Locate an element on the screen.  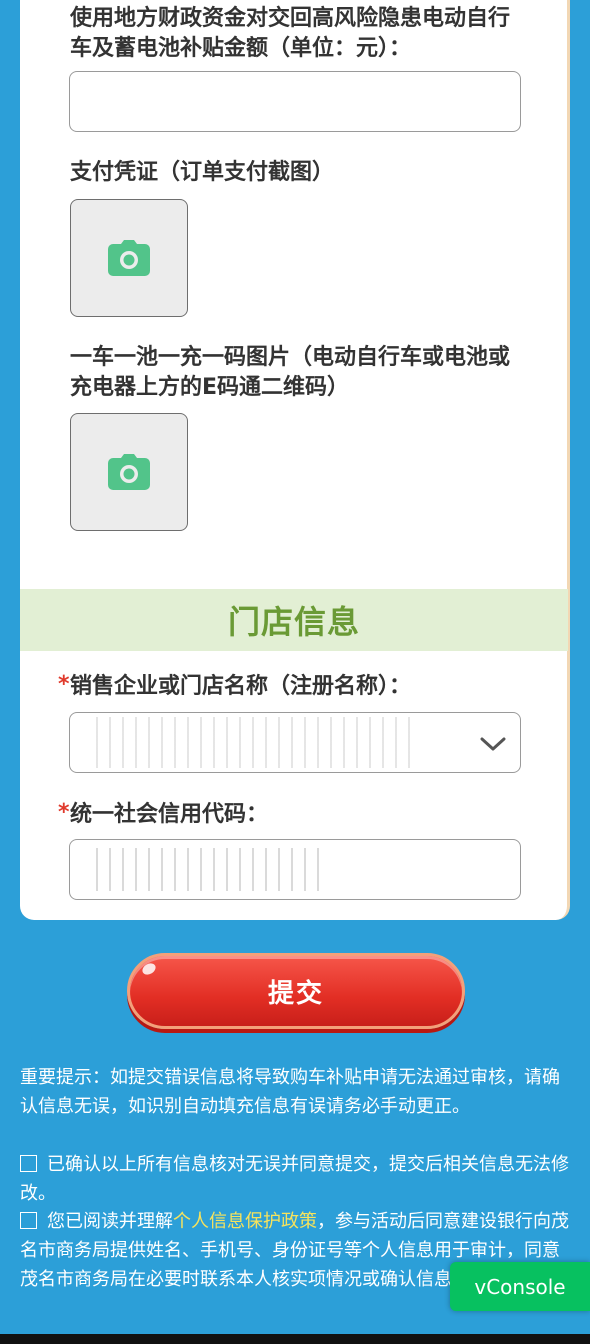
credit-code-label: 统一社会信用代码： is located at coordinates (169, 814).